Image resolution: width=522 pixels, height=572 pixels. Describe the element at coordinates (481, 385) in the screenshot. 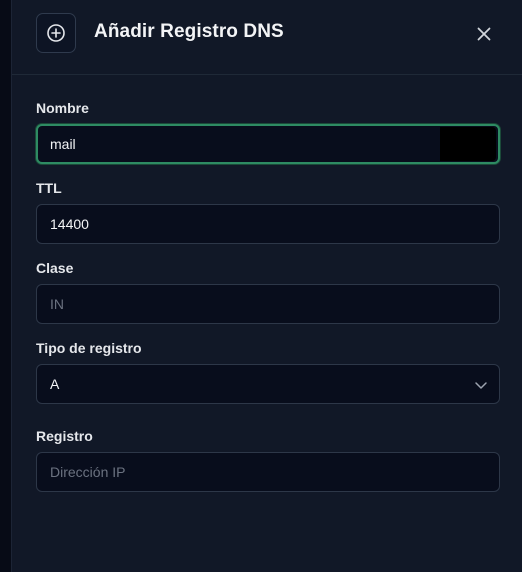

I see `chevron-down-icon` at that location.